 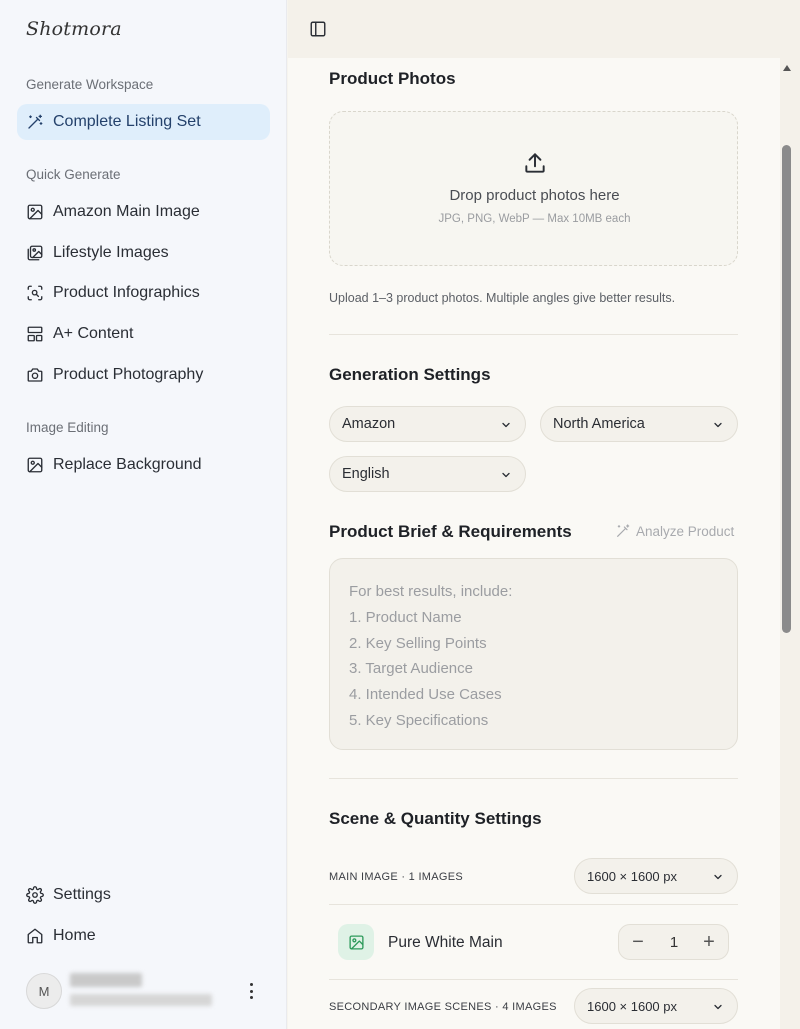 What do you see at coordinates (82, 894) in the screenshot?
I see `sidebar-item-label: Settings` at bounding box center [82, 894].